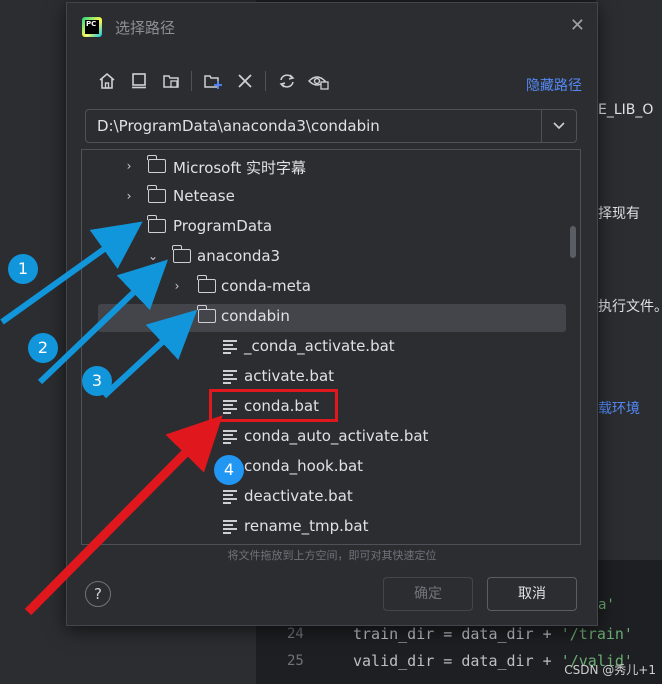 The height and width of the screenshot is (684, 662). Describe the element at coordinates (43, 348) in the screenshot. I see `step-badge: 2` at that location.